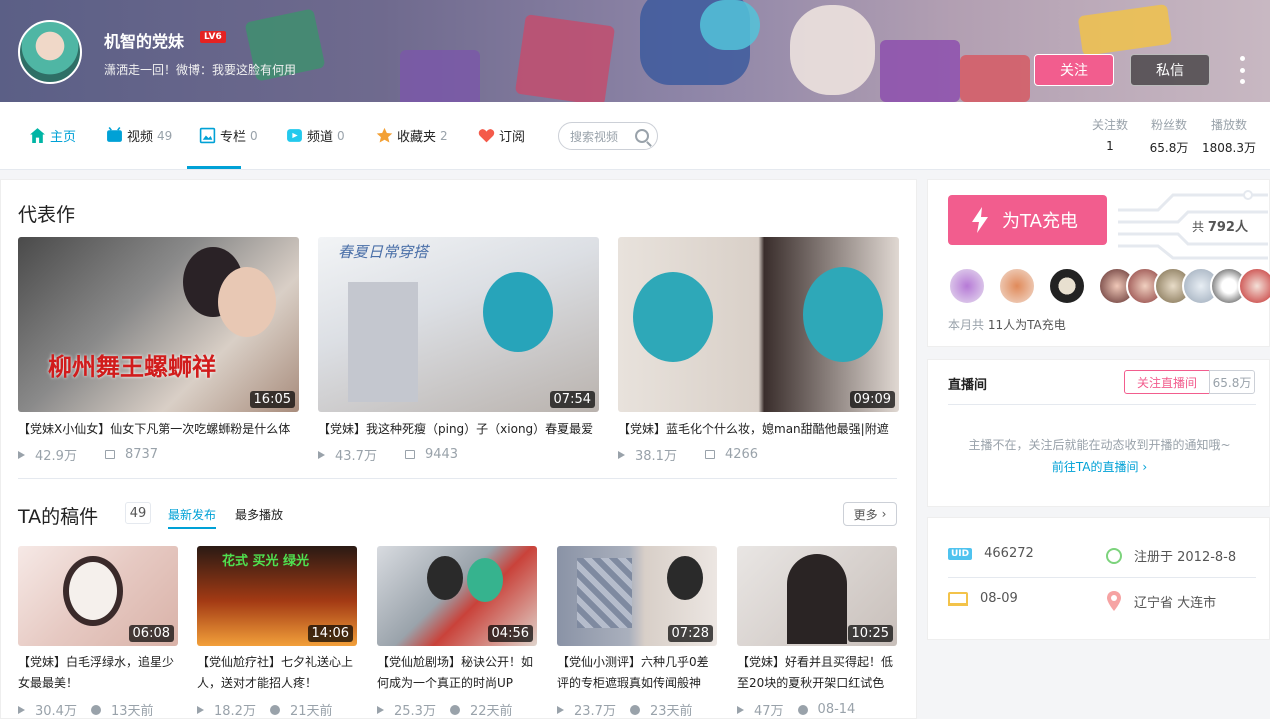  What do you see at coordinates (277, 596) in the screenshot?
I see `video-thumbnail: 花式 买光 绿光 14:06` at bounding box center [277, 596].